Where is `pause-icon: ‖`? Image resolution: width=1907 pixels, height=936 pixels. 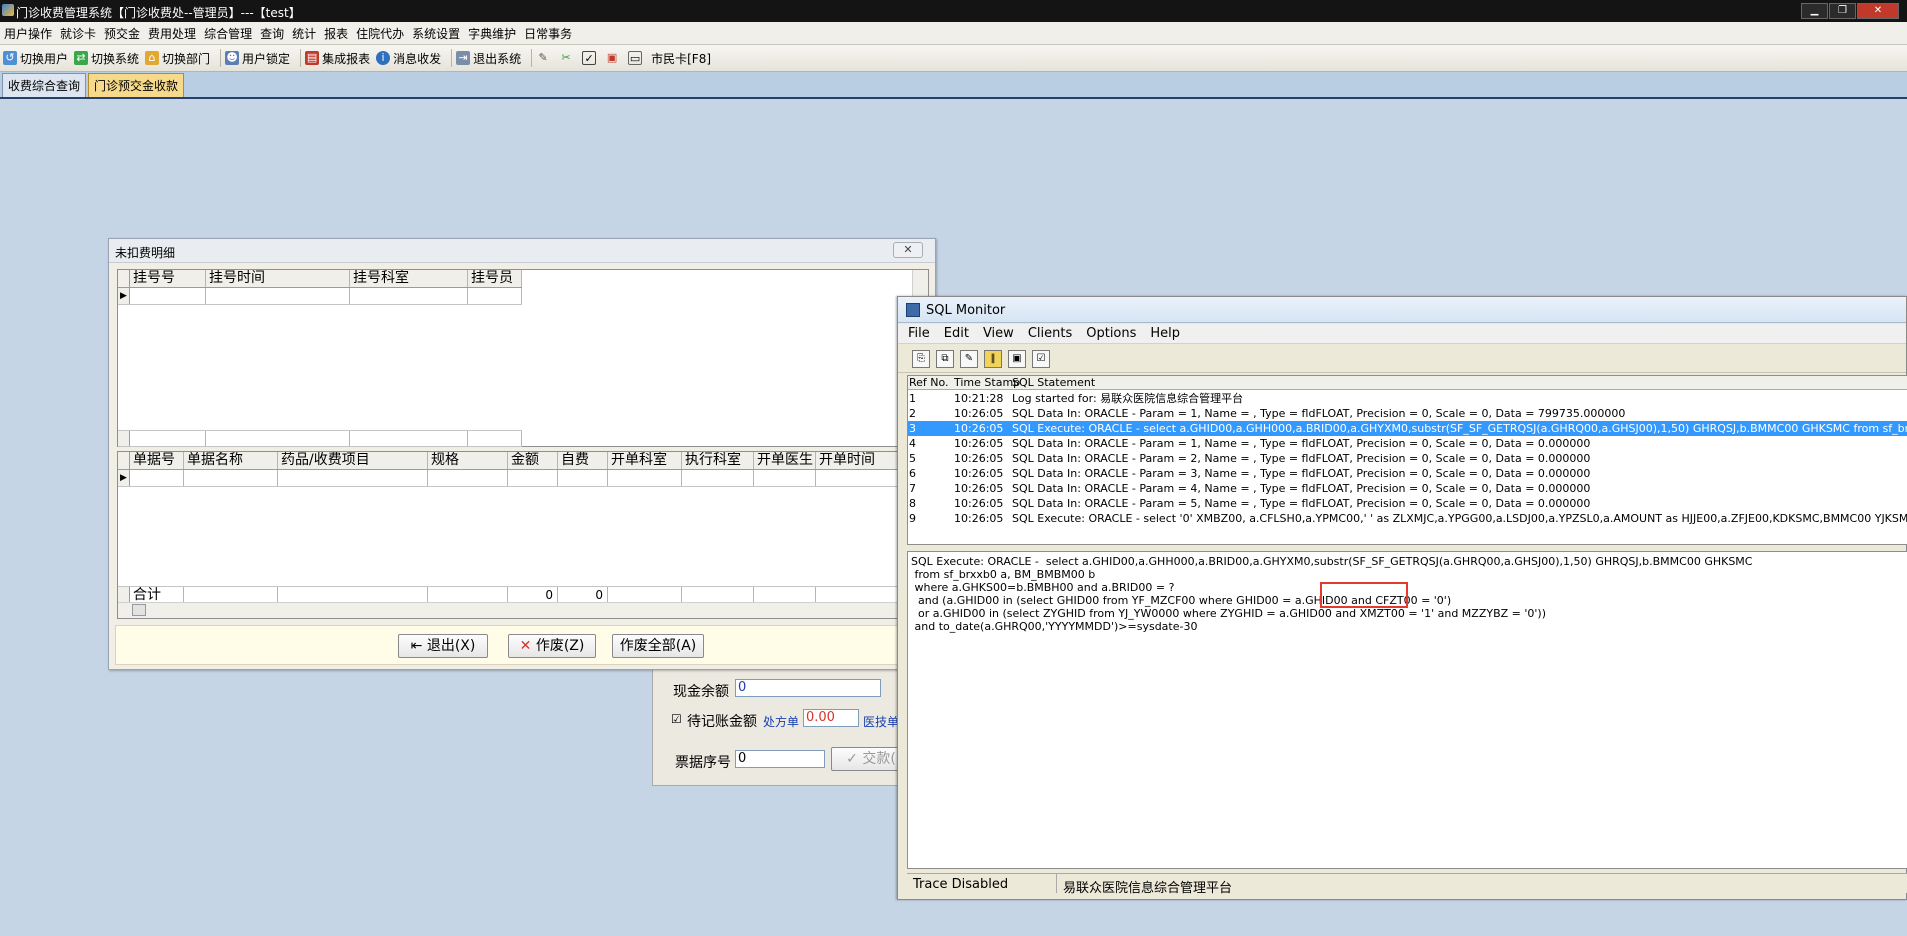 pause-icon: ‖ is located at coordinates (993, 358).